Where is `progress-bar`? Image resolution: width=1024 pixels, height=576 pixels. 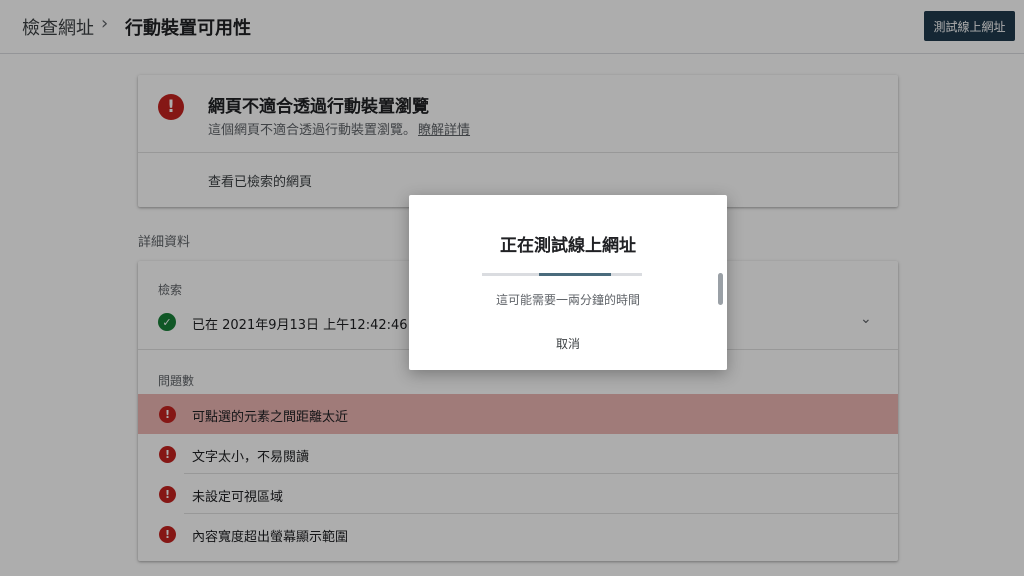 progress-bar is located at coordinates (562, 274).